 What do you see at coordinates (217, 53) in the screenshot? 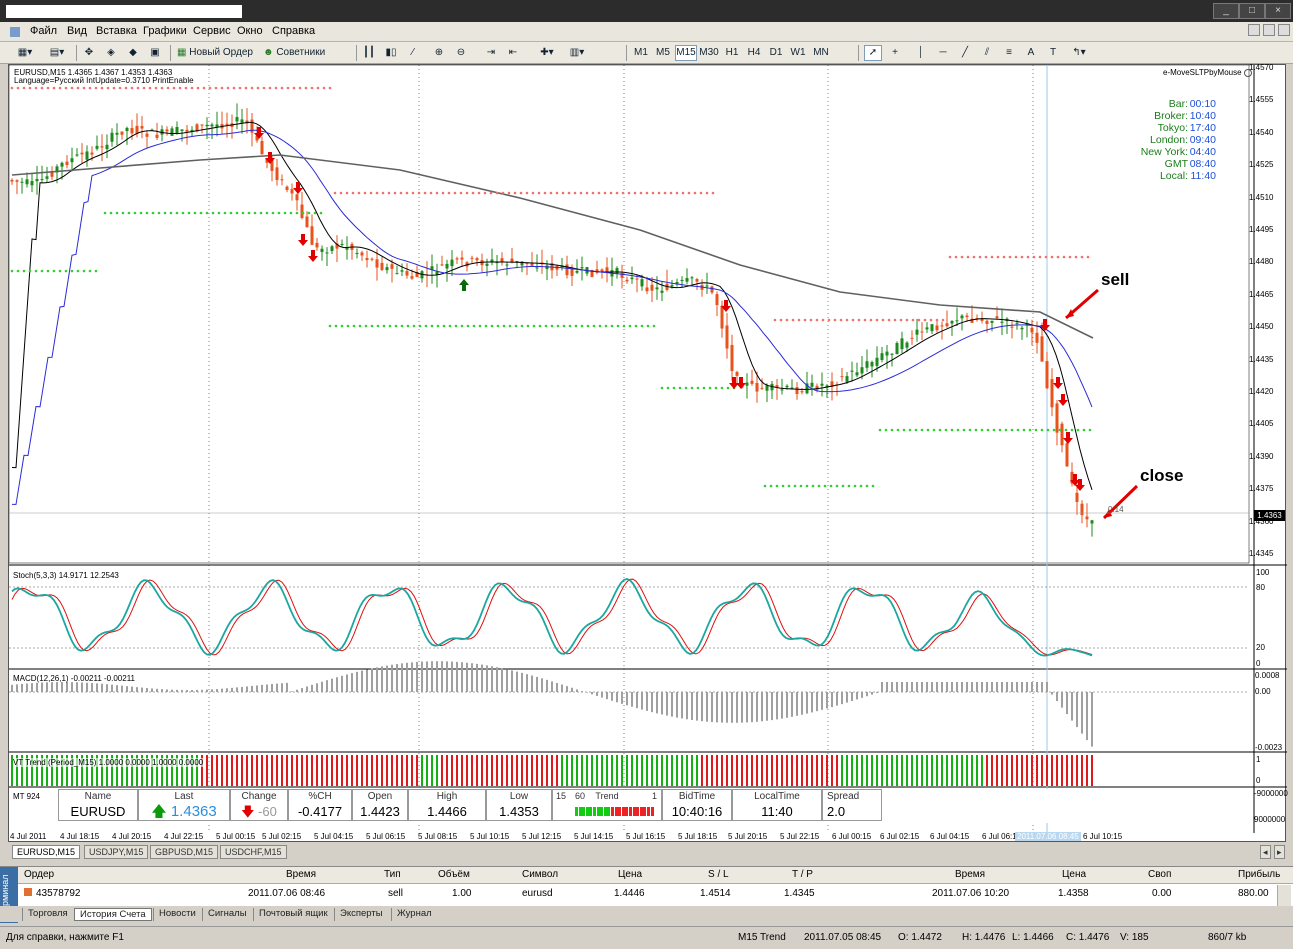
I see `new-order-button: ▦ Новый Ордер` at bounding box center [217, 53].